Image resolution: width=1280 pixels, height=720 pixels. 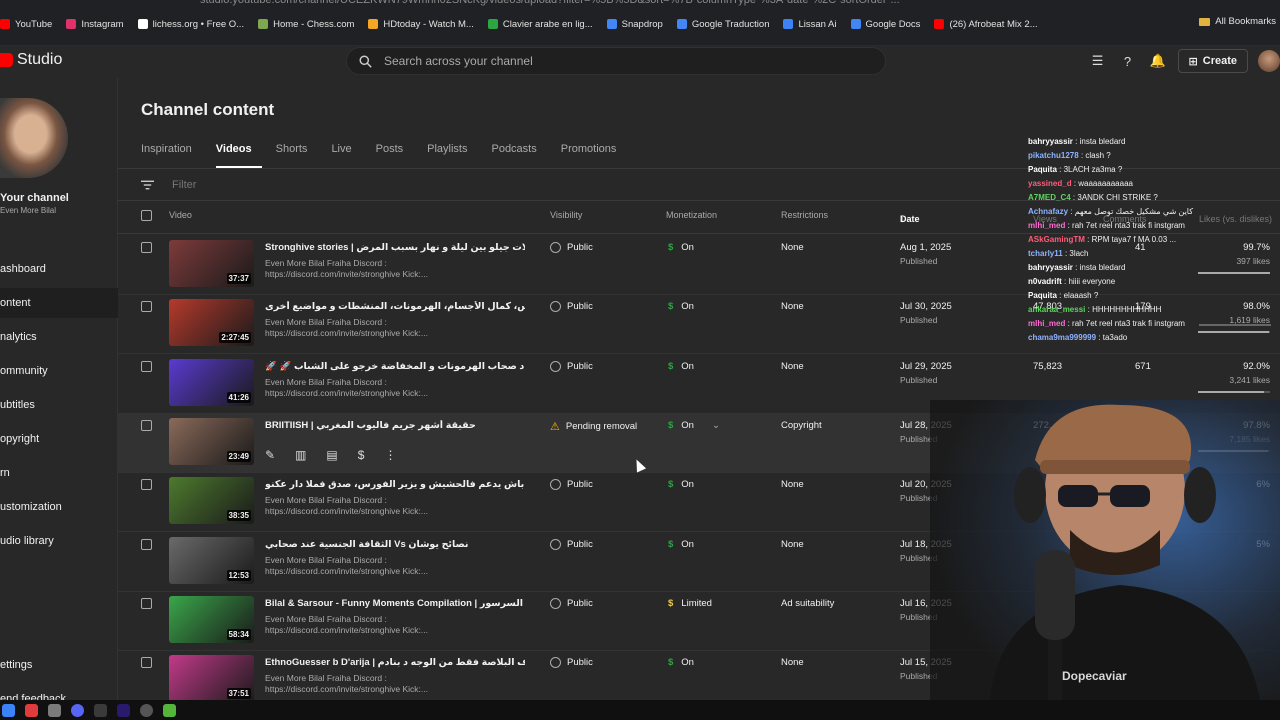 I want to click on analytics-icon: ▥, so click(x=300, y=455).